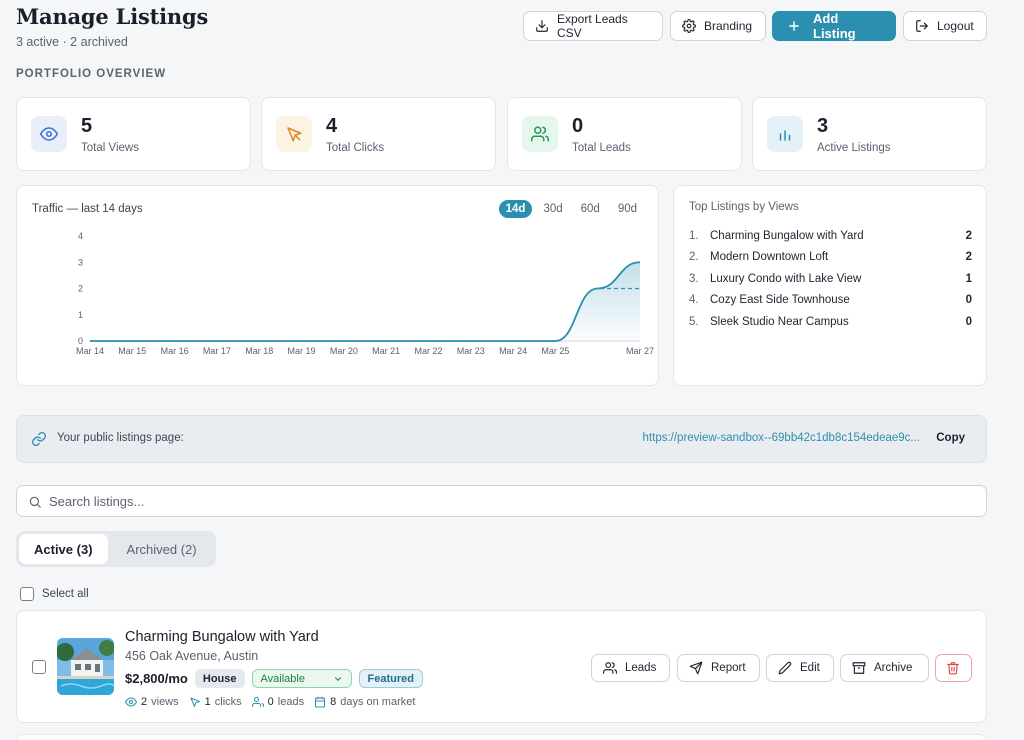 The width and height of the screenshot is (1024, 740). I want to click on chevron-down-icon, so click(337, 678).